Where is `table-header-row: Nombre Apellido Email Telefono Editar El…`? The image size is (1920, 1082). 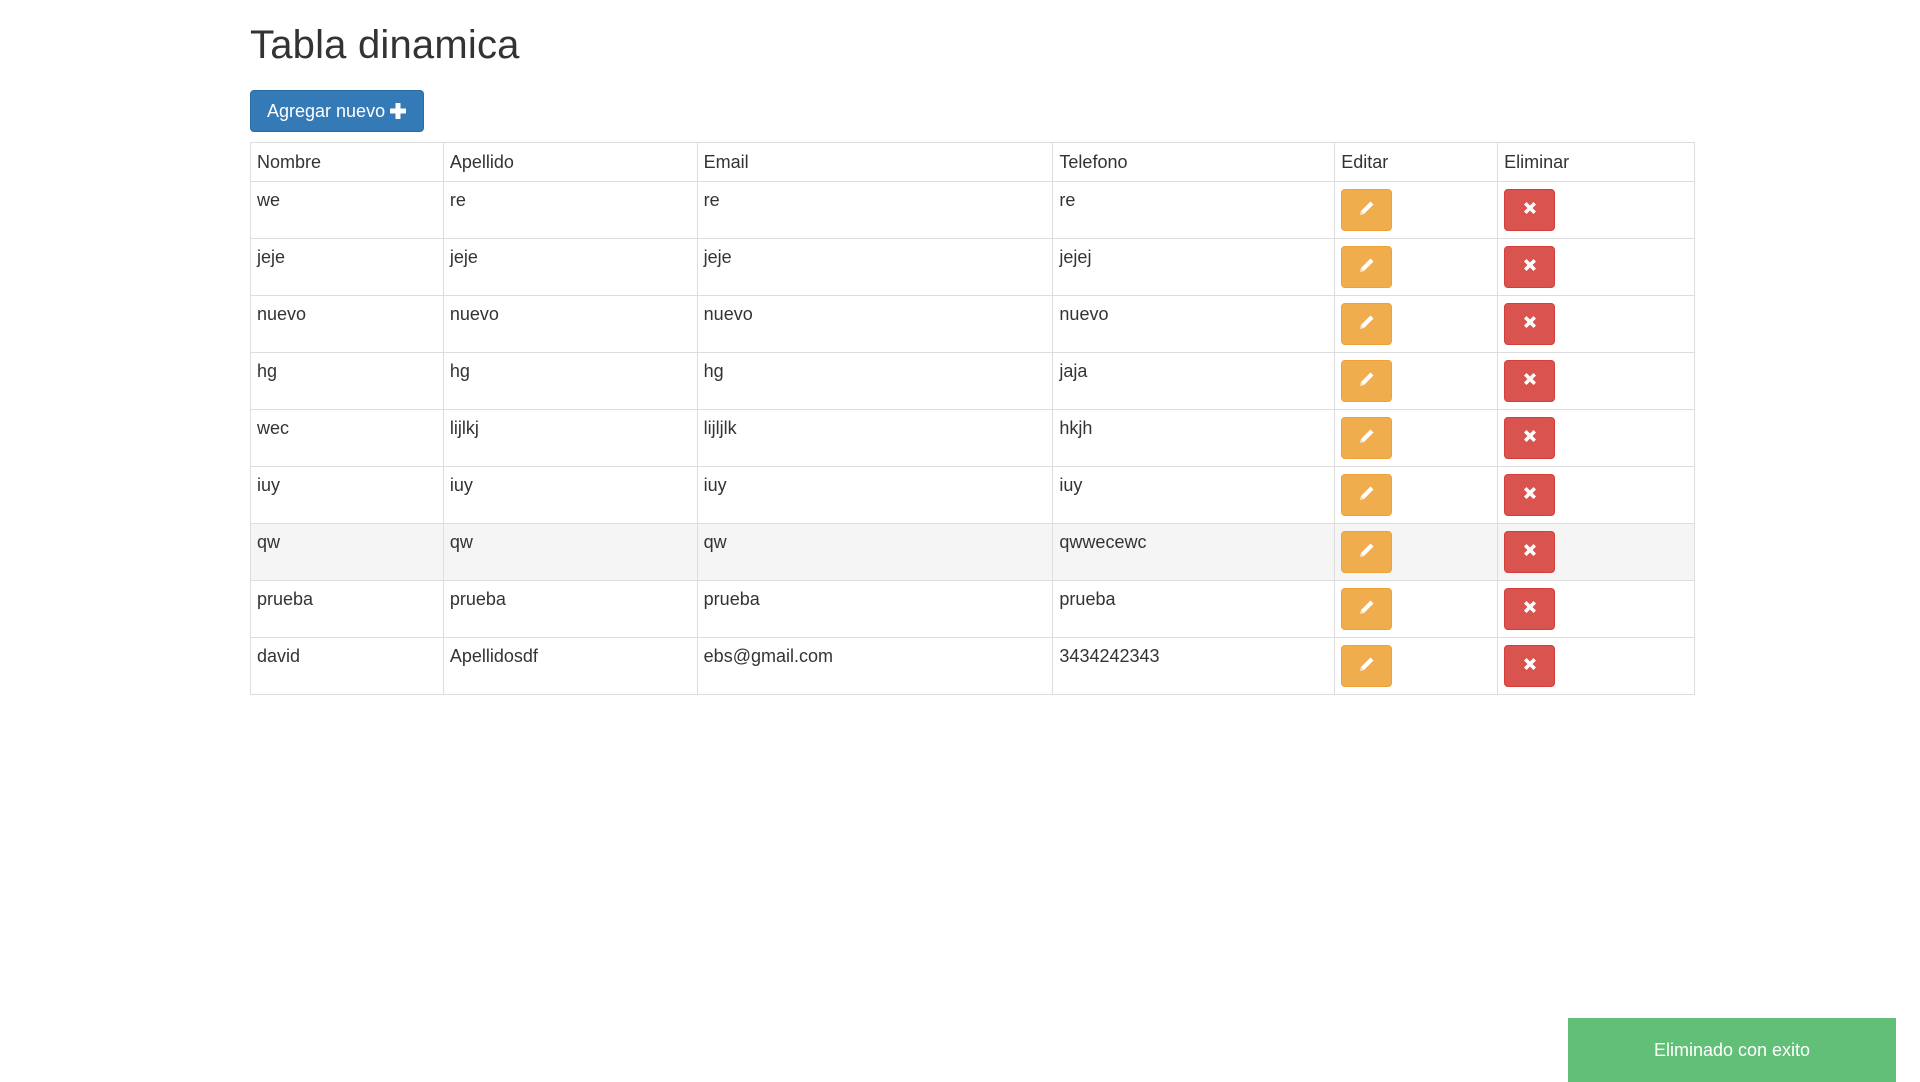
table-header-row: Nombre Apellido Email Telefono Editar El… is located at coordinates (972, 162).